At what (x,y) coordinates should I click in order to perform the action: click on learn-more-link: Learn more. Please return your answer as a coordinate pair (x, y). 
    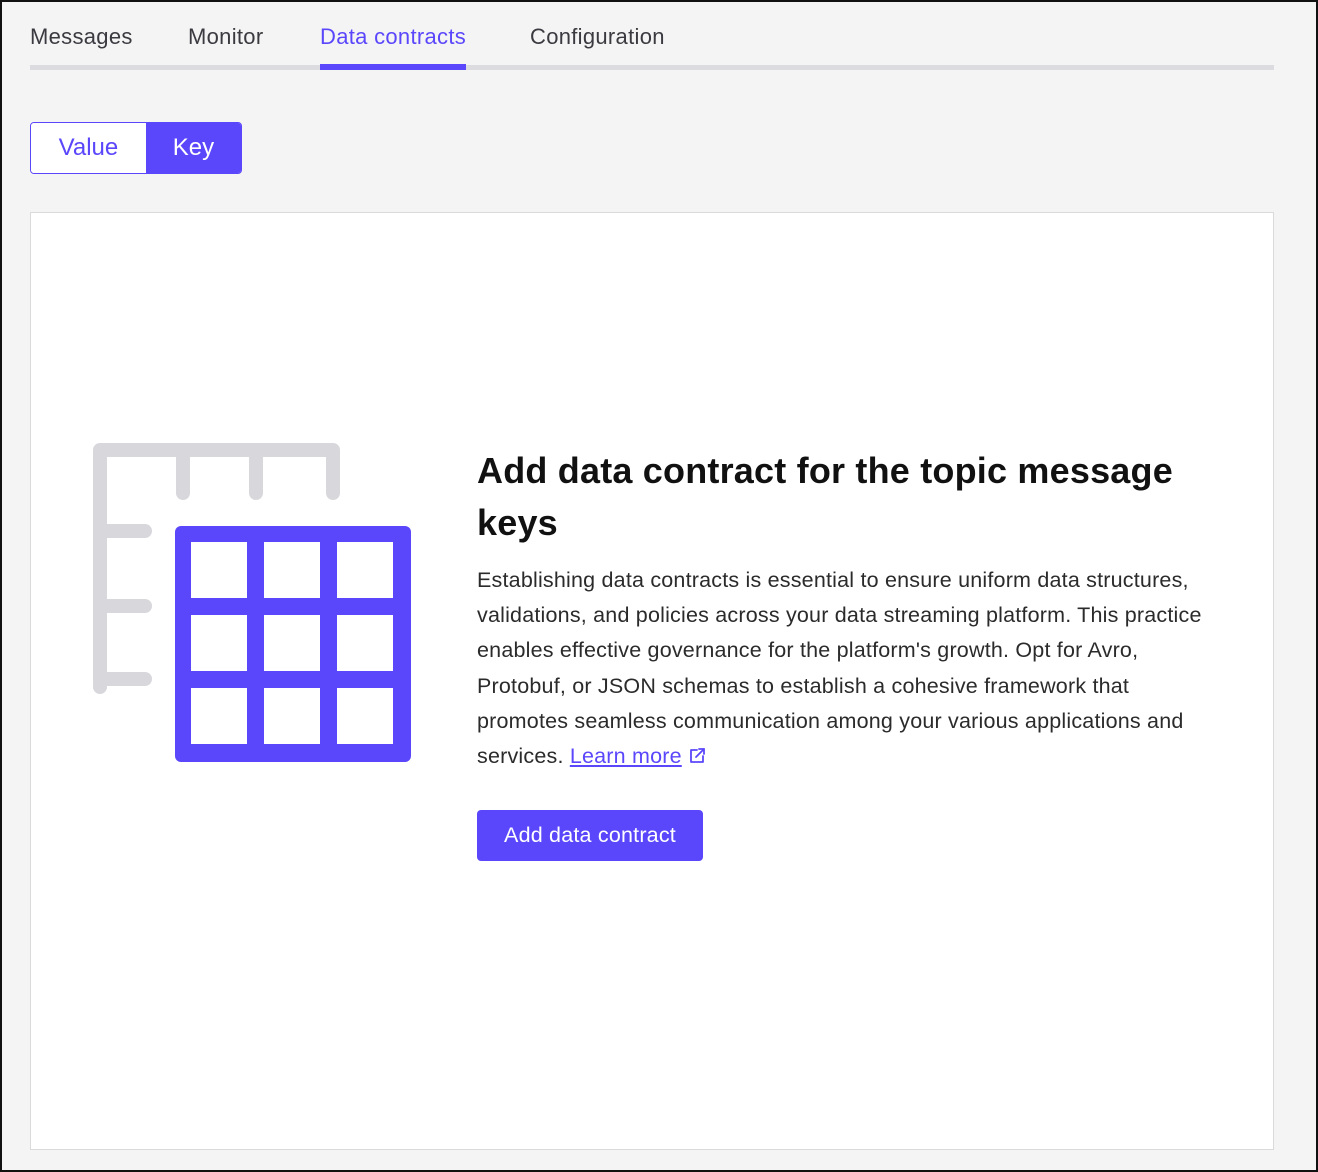
    Looking at the image, I should click on (638, 756).